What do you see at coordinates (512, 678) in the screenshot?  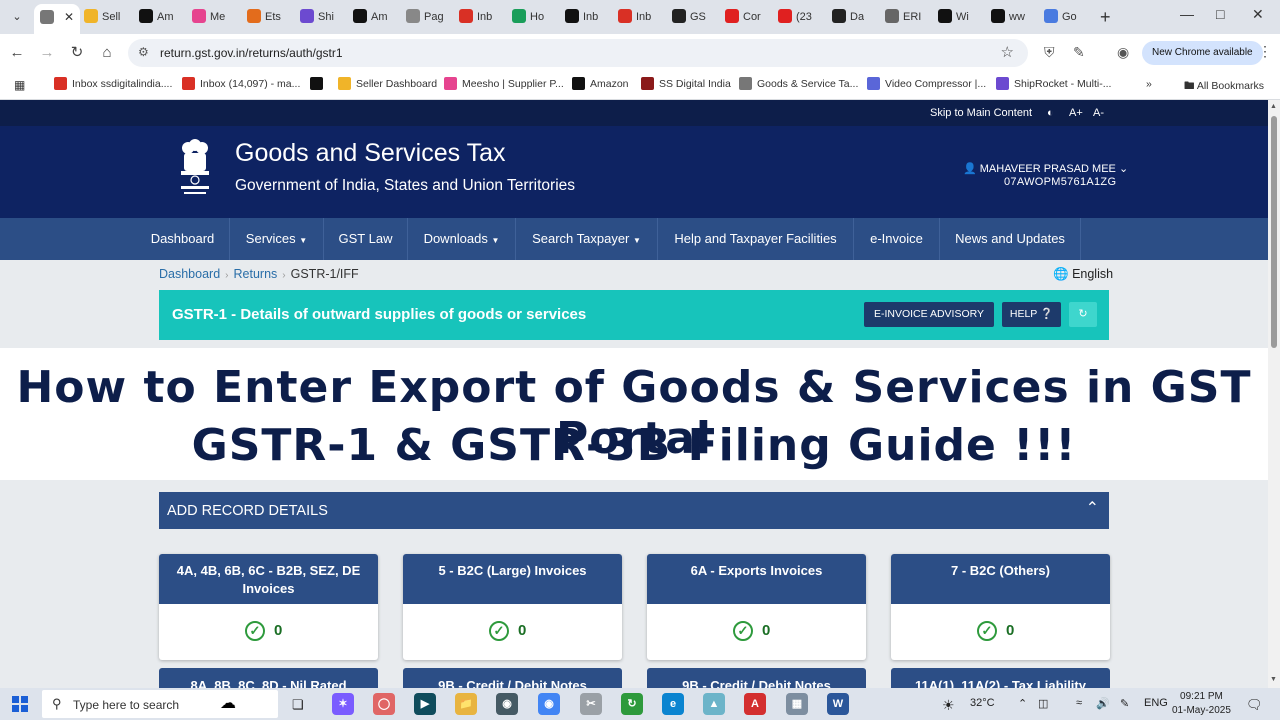 I see `card-credit-debit-notes: 9B - Credit / Debit Notes` at bounding box center [512, 678].